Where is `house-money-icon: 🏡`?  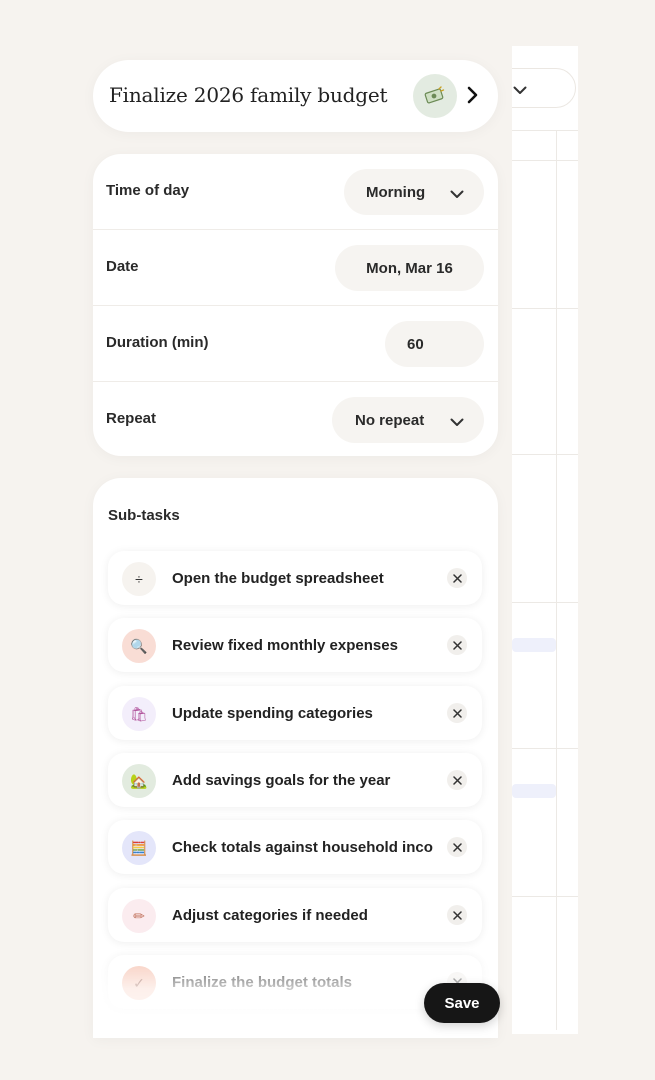 house-money-icon: 🏡 is located at coordinates (139, 781).